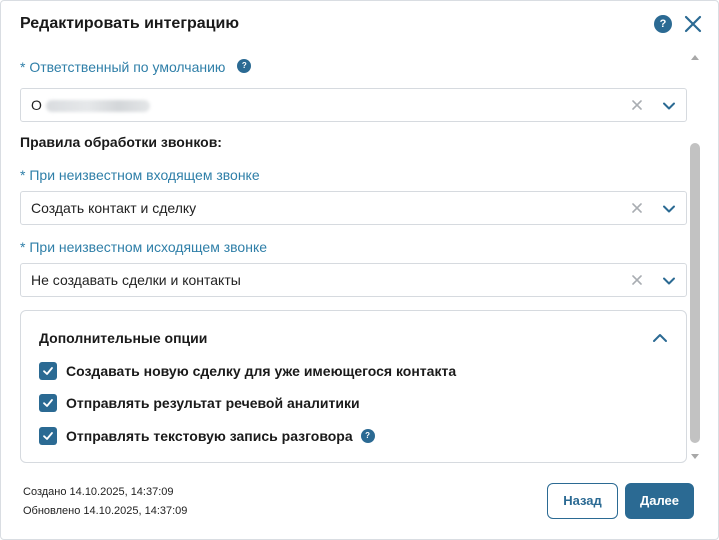 Image resolution: width=719 pixels, height=540 pixels. Describe the element at coordinates (659, 501) in the screenshot. I see `next-button: Далее` at that location.